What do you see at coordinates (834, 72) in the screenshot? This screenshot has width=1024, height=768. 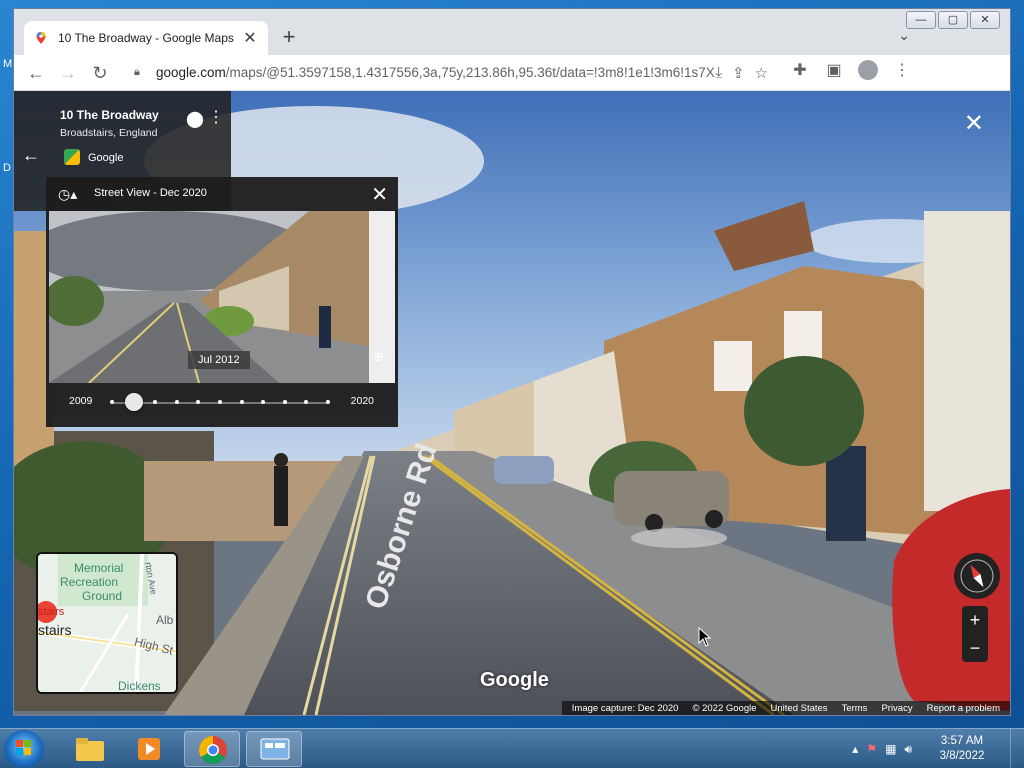 I see `side-panel-icon: ▣` at bounding box center [834, 72].